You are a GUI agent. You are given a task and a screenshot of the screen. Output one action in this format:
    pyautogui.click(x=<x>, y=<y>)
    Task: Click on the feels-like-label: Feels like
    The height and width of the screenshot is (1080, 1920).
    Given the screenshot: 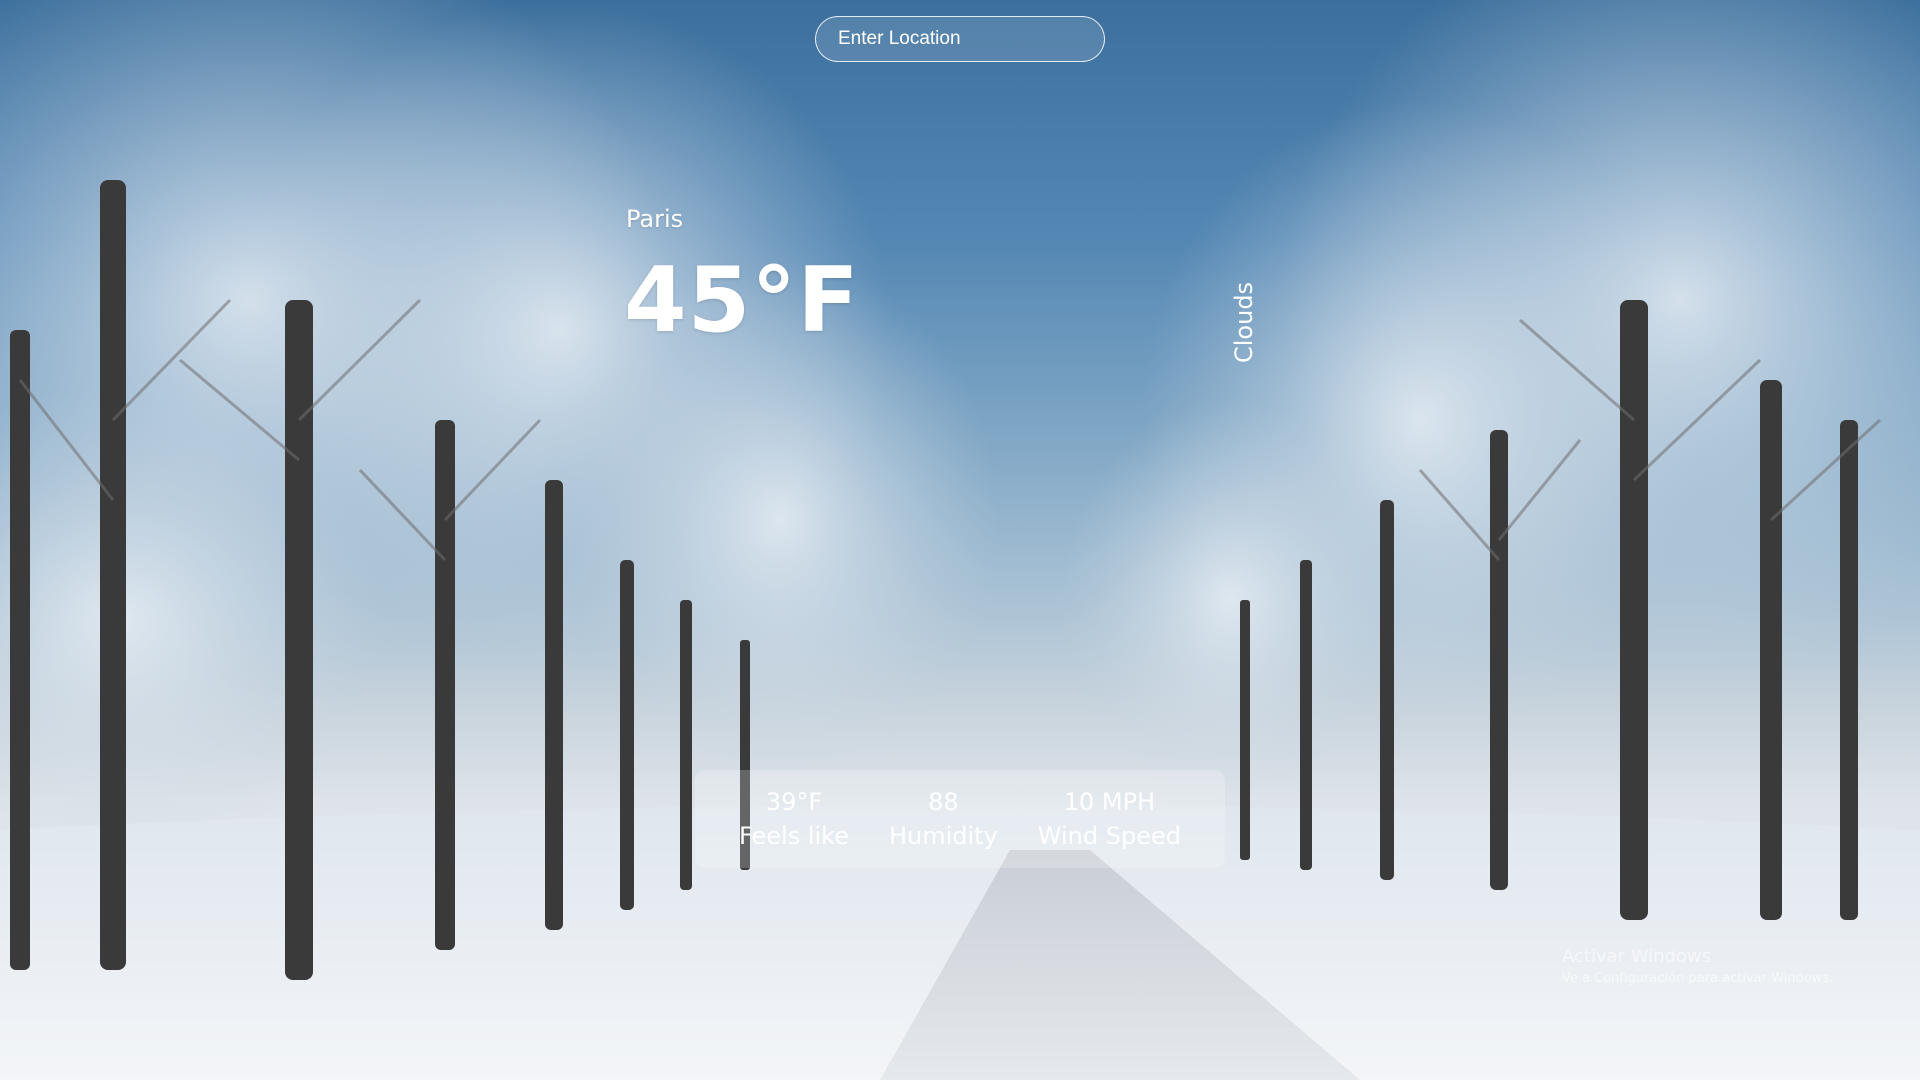 What is the action you would take?
    pyautogui.click(x=794, y=836)
    